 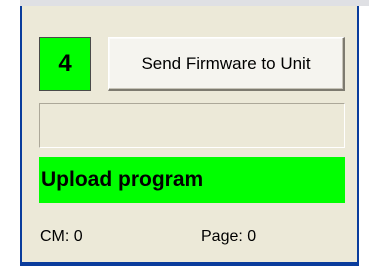 What do you see at coordinates (10, 138) in the screenshot?
I see `frame-left-margin` at bounding box center [10, 138].